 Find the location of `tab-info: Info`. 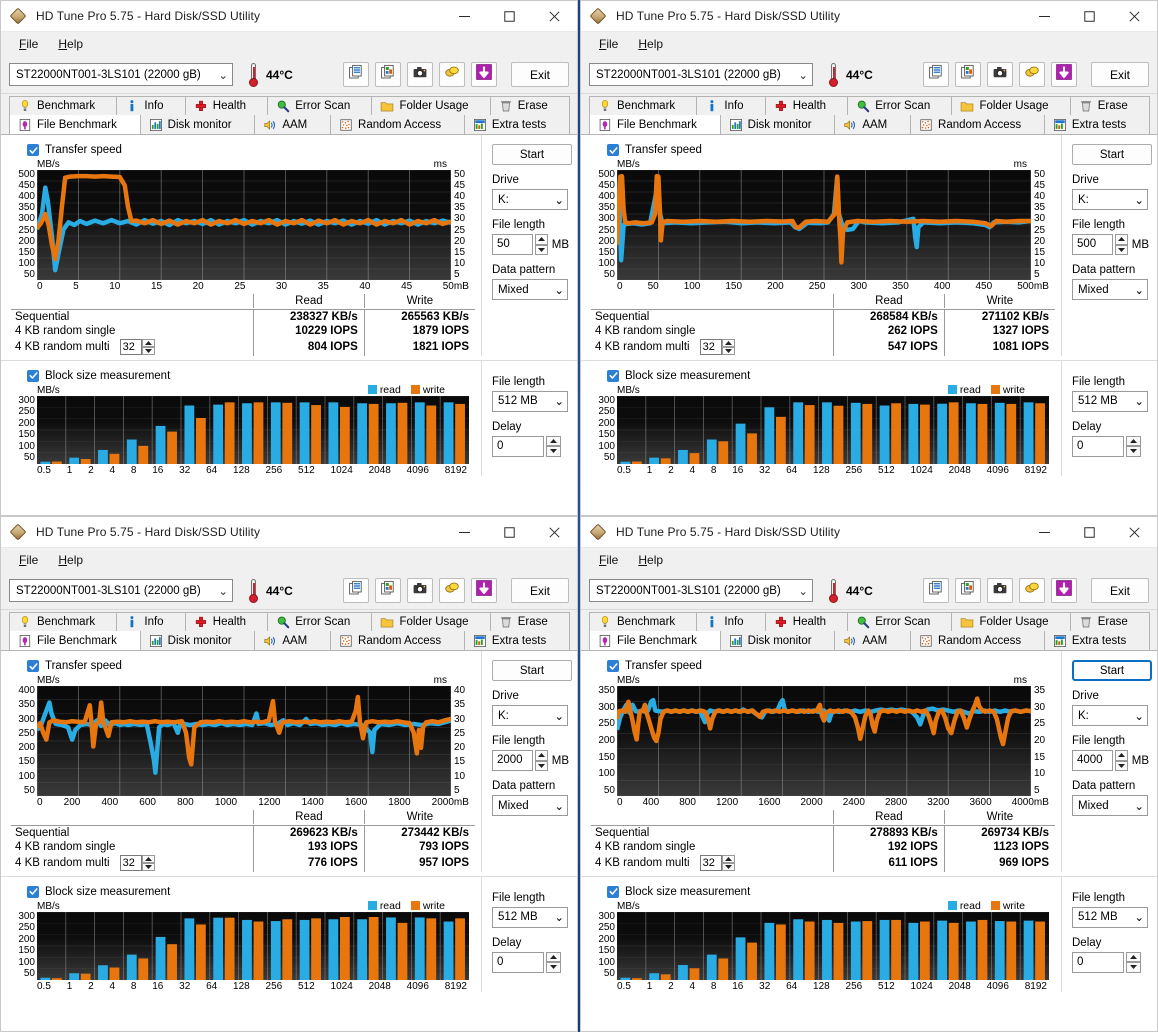

tab-info: Info is located at coordinates (151, 105).